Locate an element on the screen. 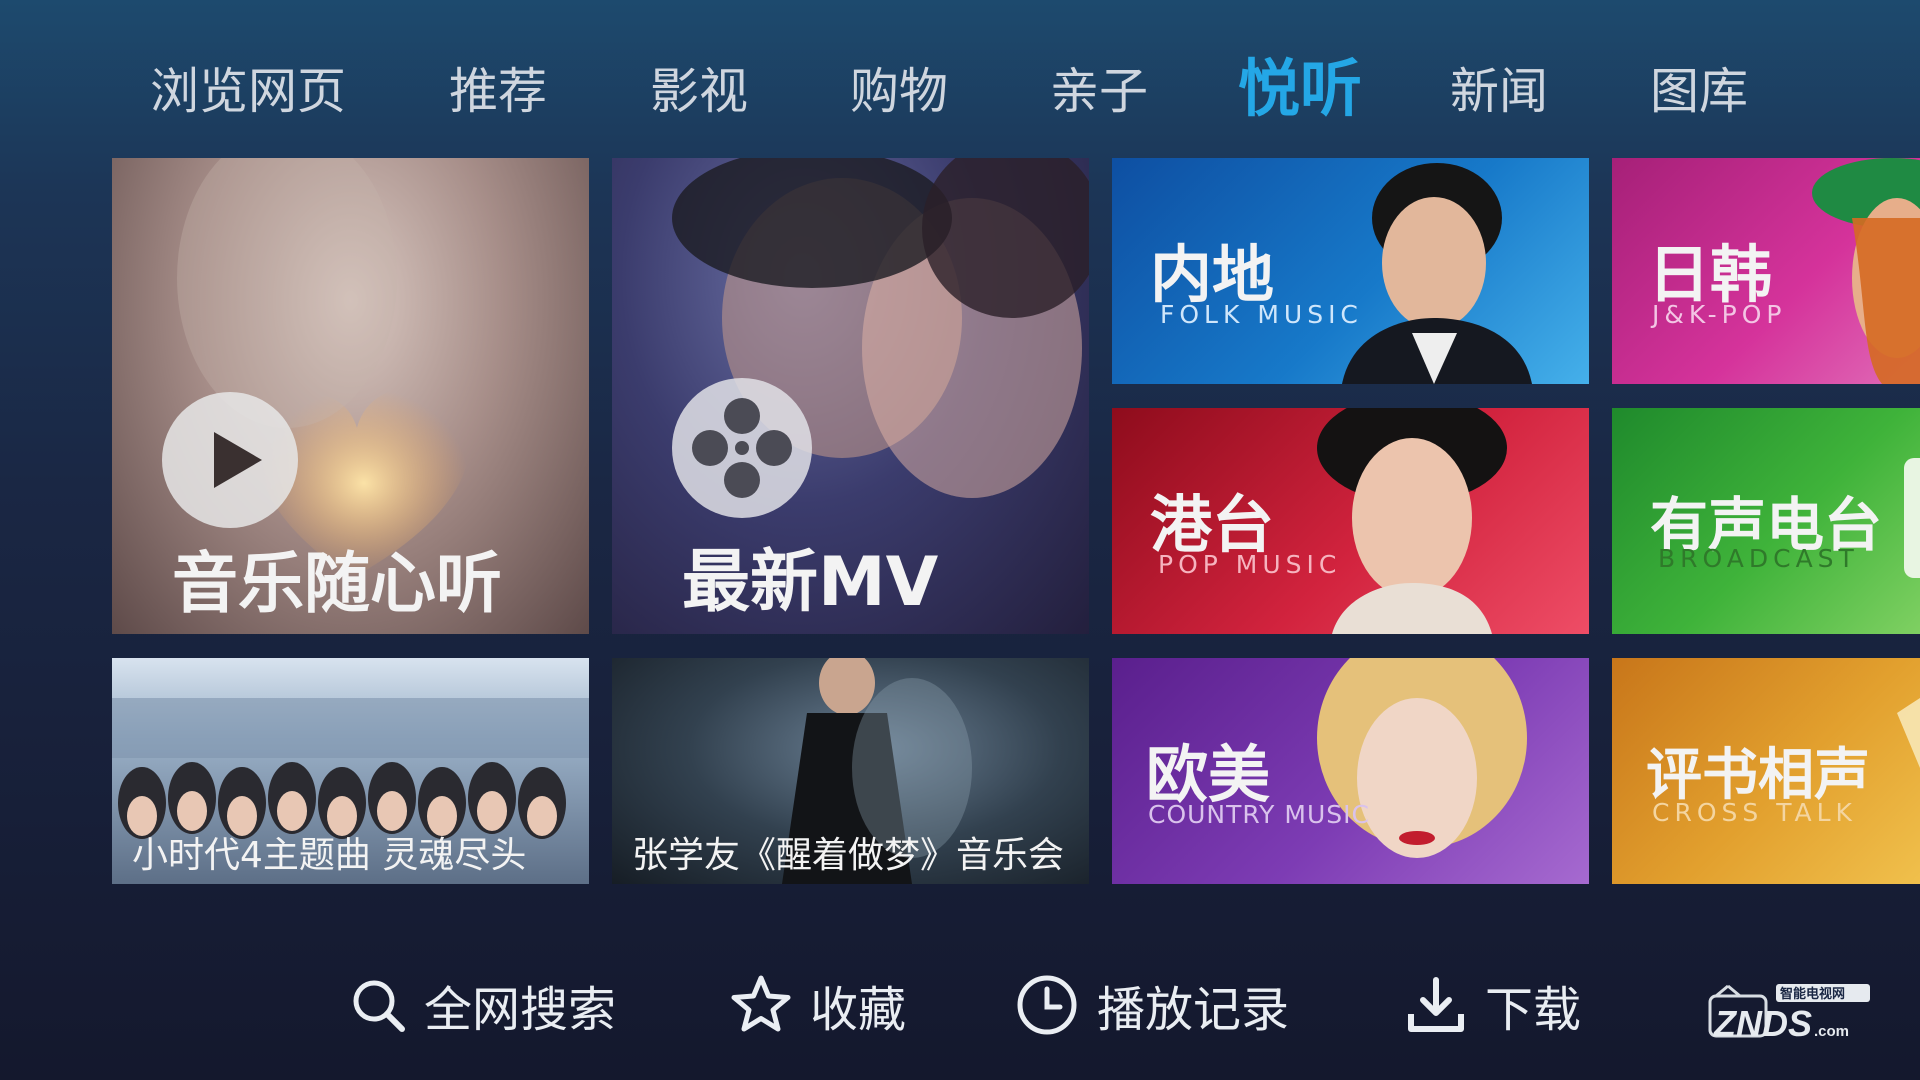 This screenshot has width=1920, height=1080. svg-text: .com is located at coordinates (1831, 1031).